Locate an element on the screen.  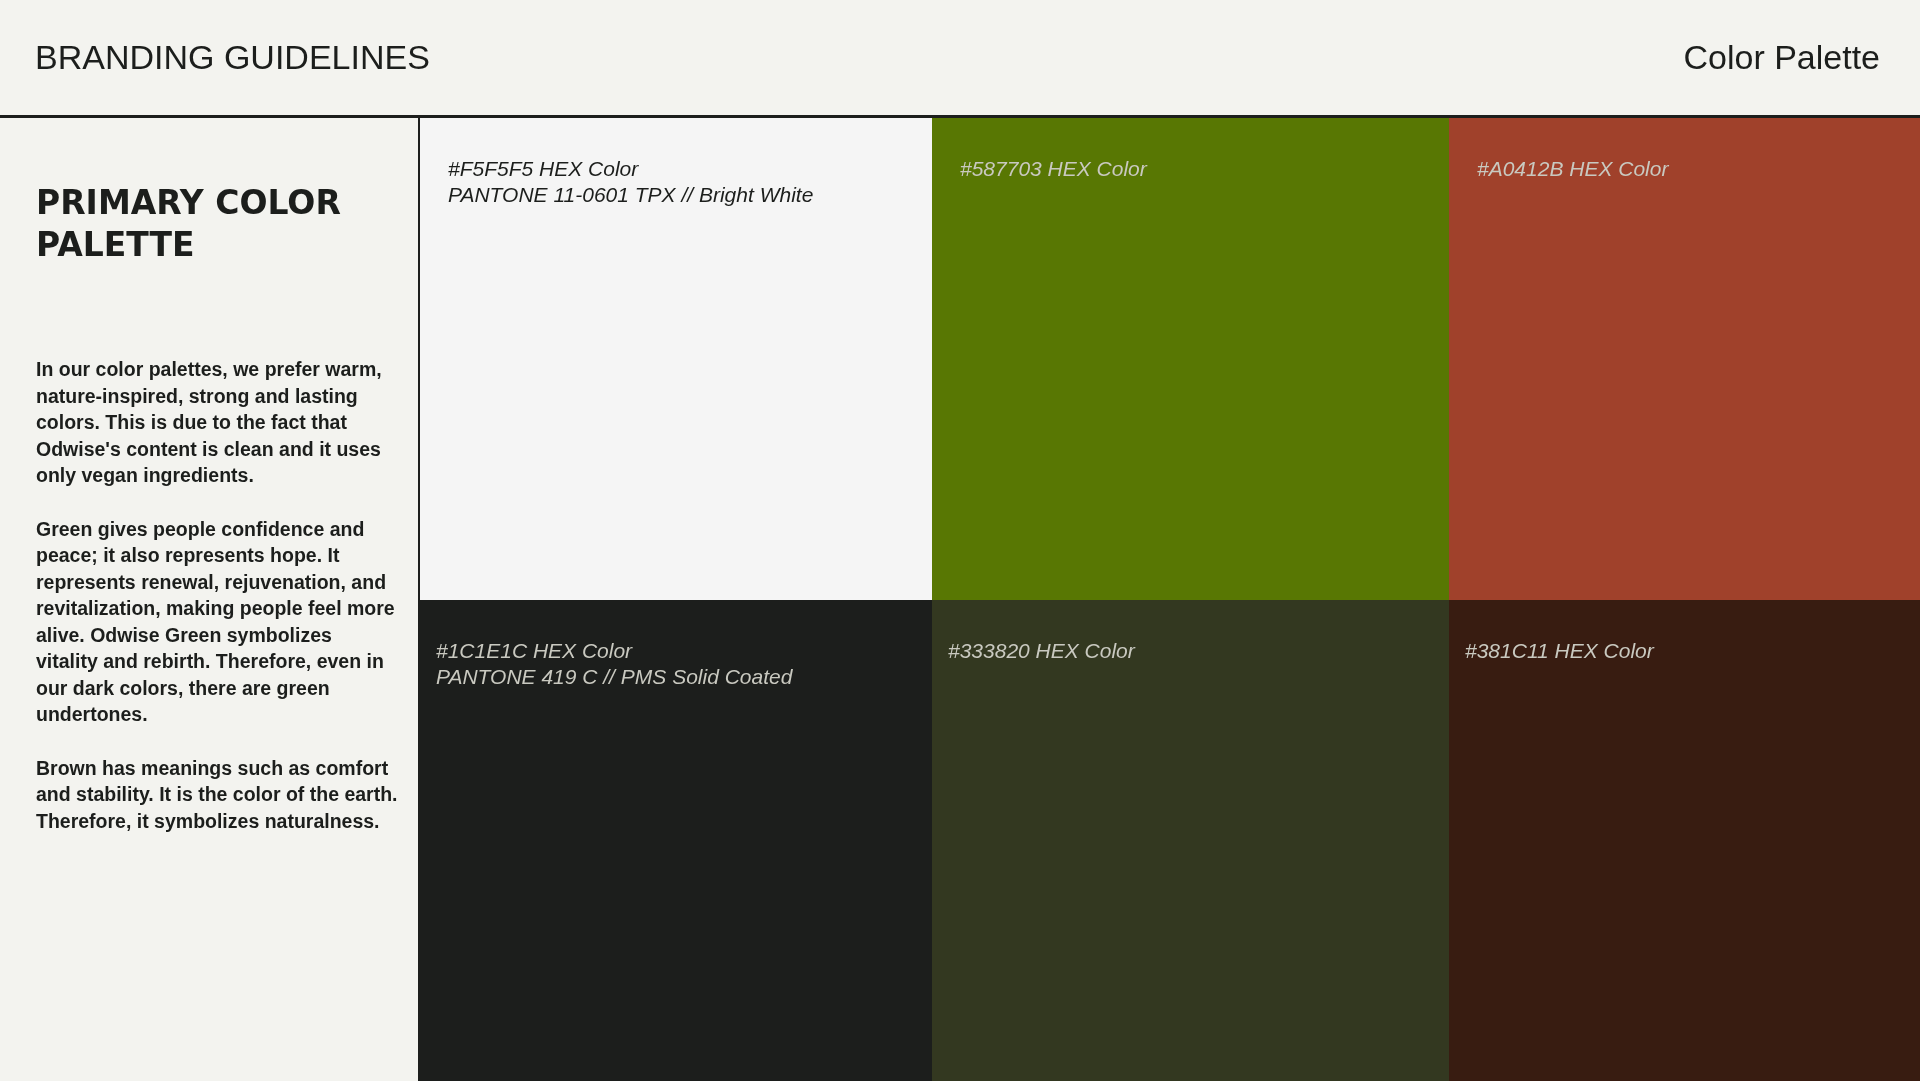
description-paragraph: Green gives people confidence and peace; it also represents hope. It represents renewal, rejuvenation, and revitalization, making people feel more alive. Odwise Green symbolizes vitality and rebirth. Therefore, even in our dark colors, there are green undertones. is located at coordinates (216, 621).